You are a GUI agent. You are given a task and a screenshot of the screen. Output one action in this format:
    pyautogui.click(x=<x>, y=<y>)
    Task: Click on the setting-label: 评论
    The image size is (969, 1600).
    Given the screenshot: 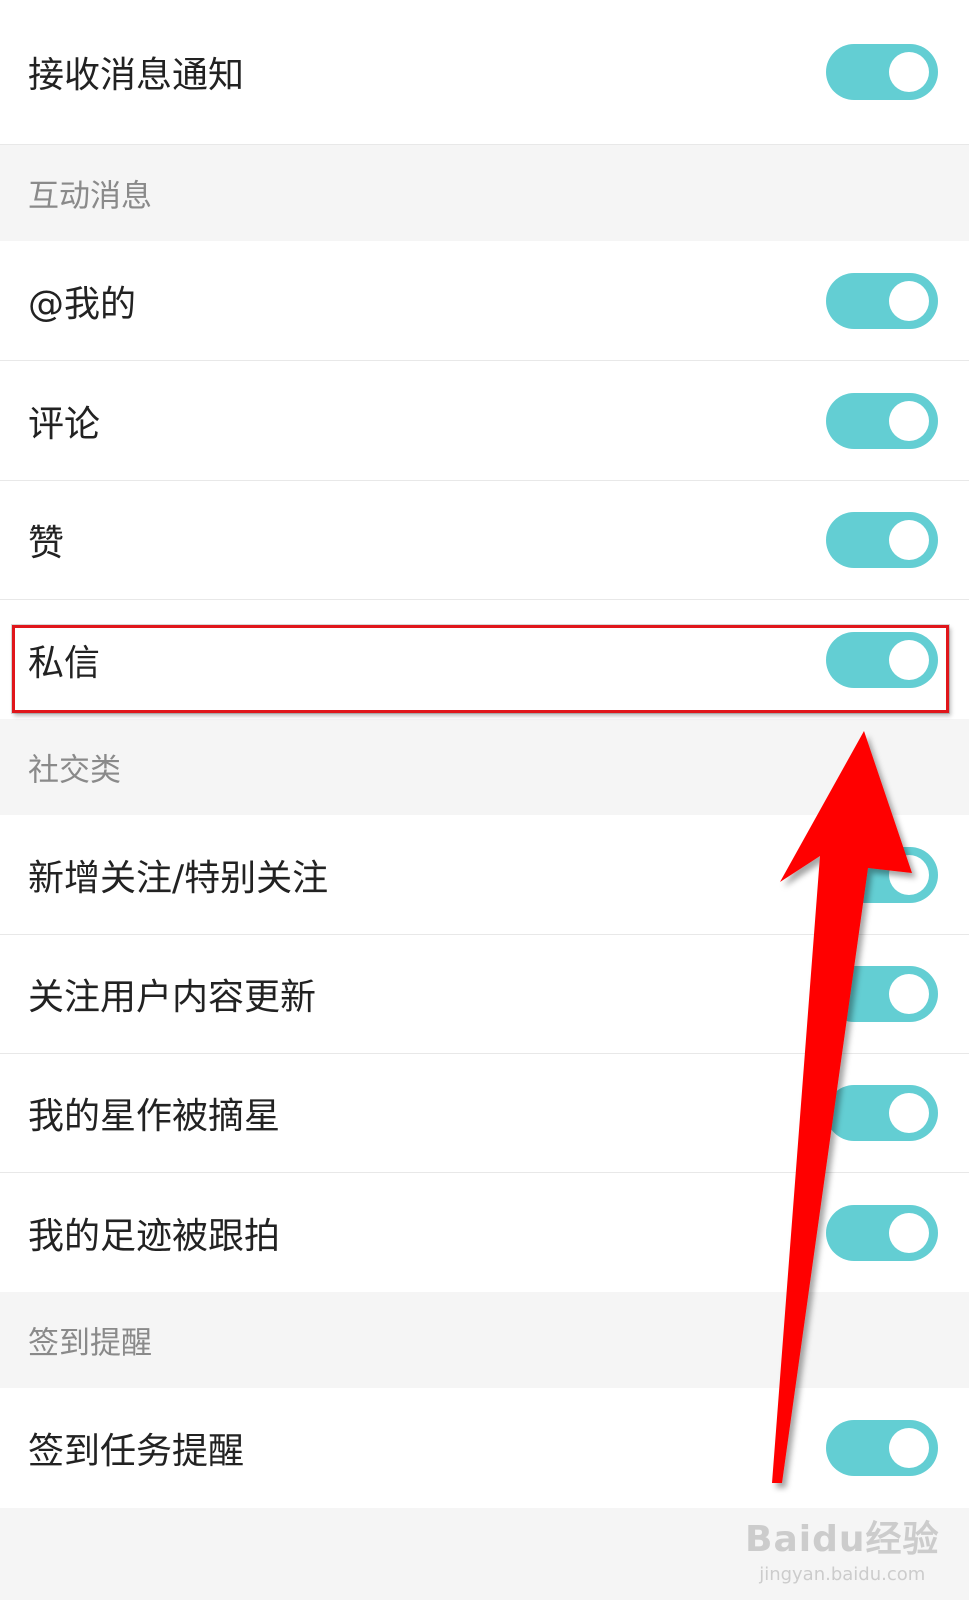 What is the action you would take?
    pyautogui.click(x=64, y=424)
    